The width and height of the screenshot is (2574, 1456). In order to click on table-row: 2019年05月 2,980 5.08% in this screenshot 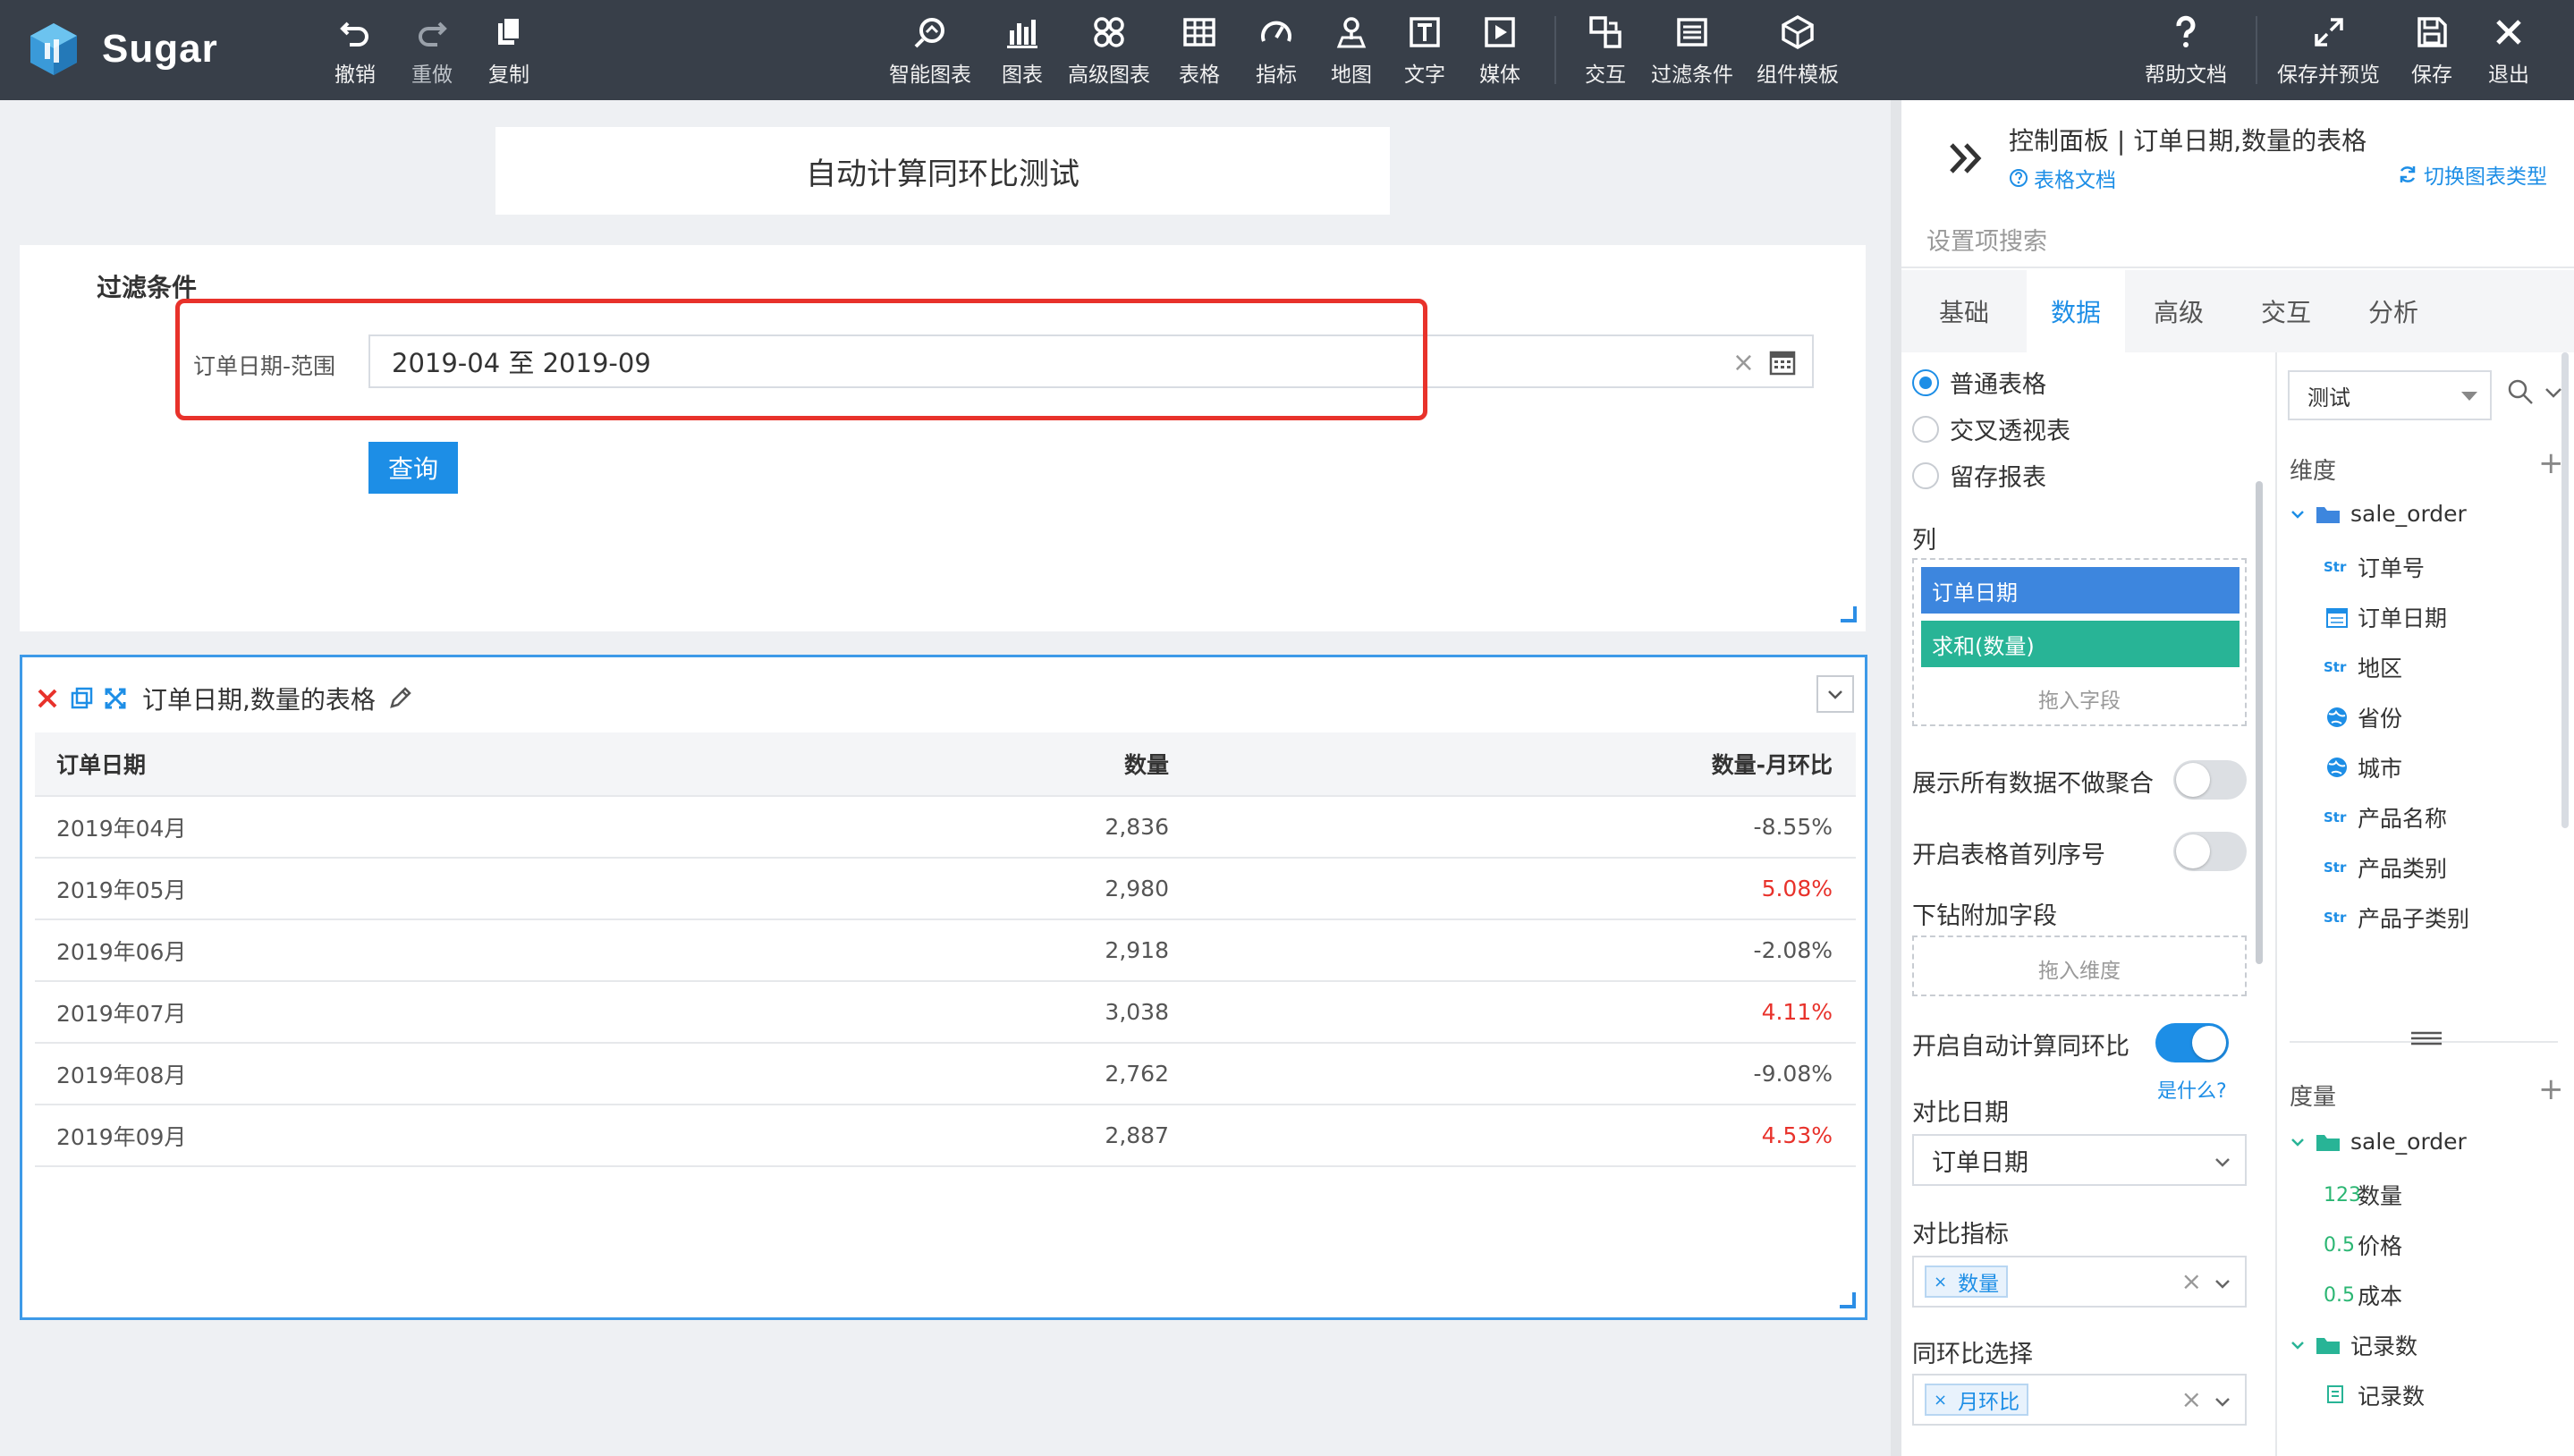, I will do `click(945, 889)`.